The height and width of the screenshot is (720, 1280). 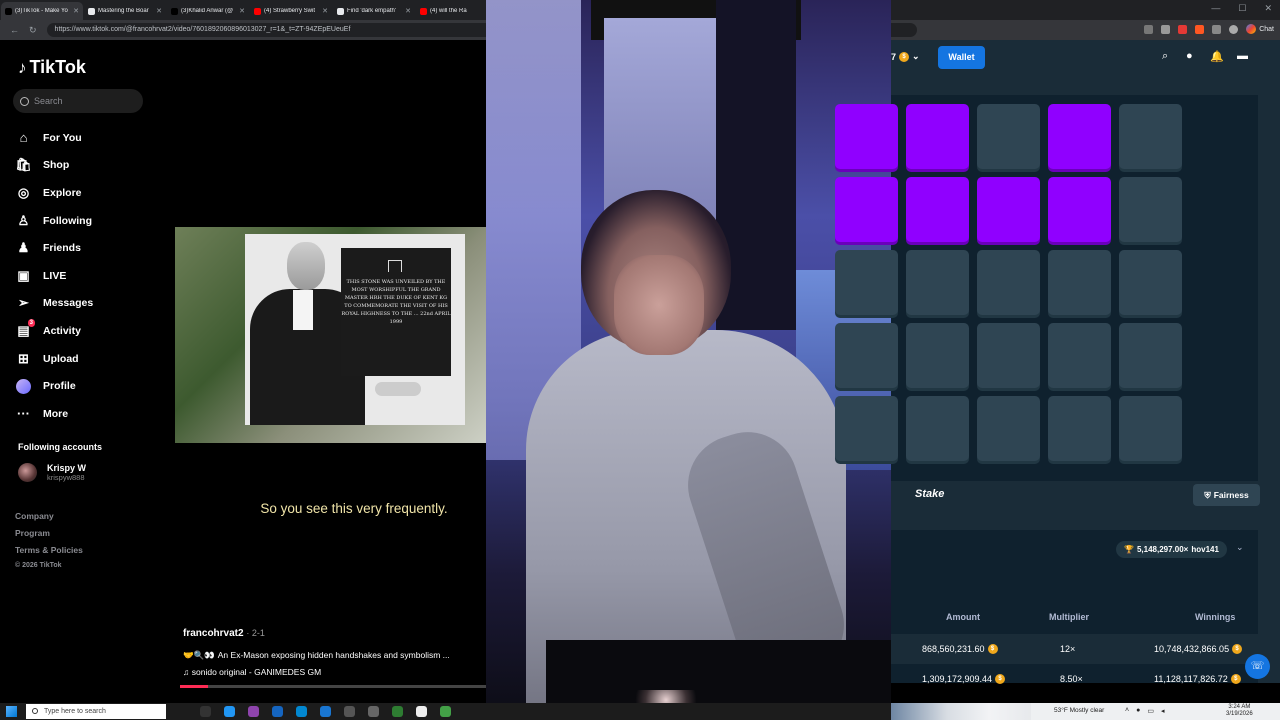 What do you see at coordinates (96, 711) in the screenshot?
I see `taskbar-search-input: Type here to search` at bounding box center [96, 711].